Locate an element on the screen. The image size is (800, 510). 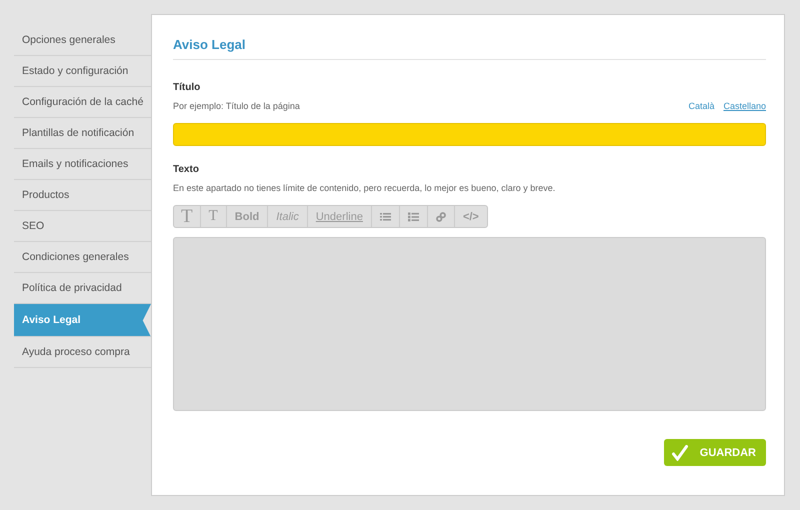
language-link: Català is located at coordinates (701, 106).